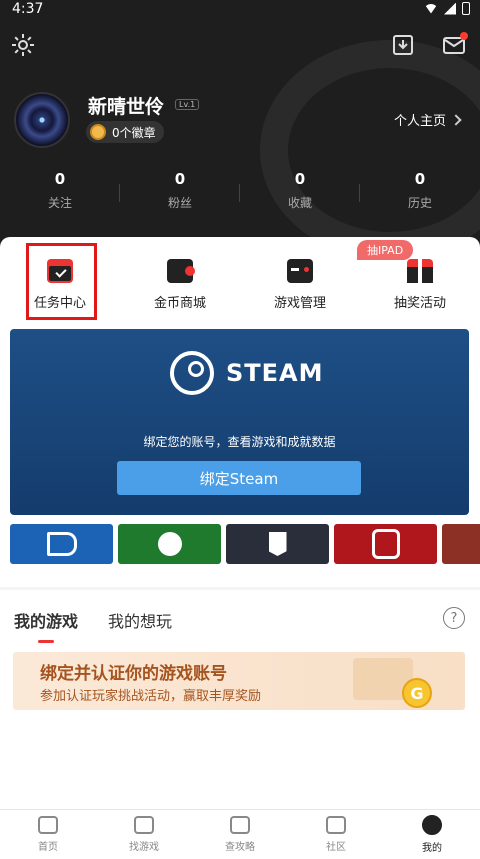  Describe the element at coordinates (454, 45) in the screenshot. I see `message-button` at that location.